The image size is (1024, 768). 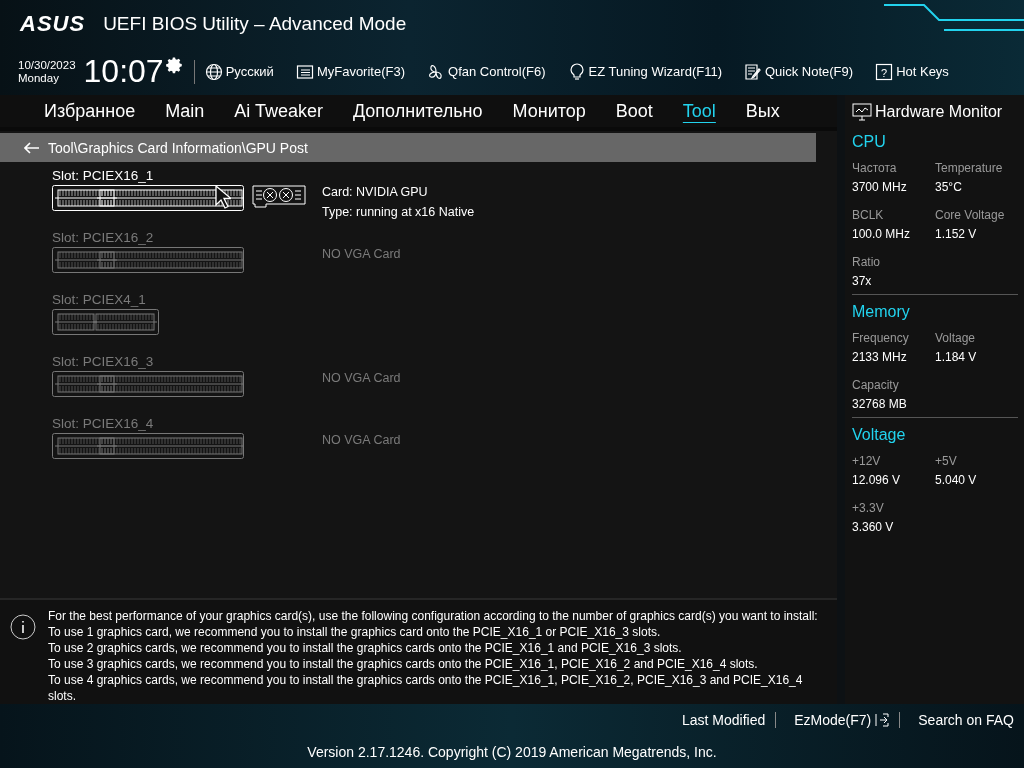 I want to click on help-text: To use 3 graphics cards, we recommend you to install the graphics cards onto the PCIE_X16_1, PCIE_X16_2 and PCIE_X16_4 slots., so click(x=403, y=664).